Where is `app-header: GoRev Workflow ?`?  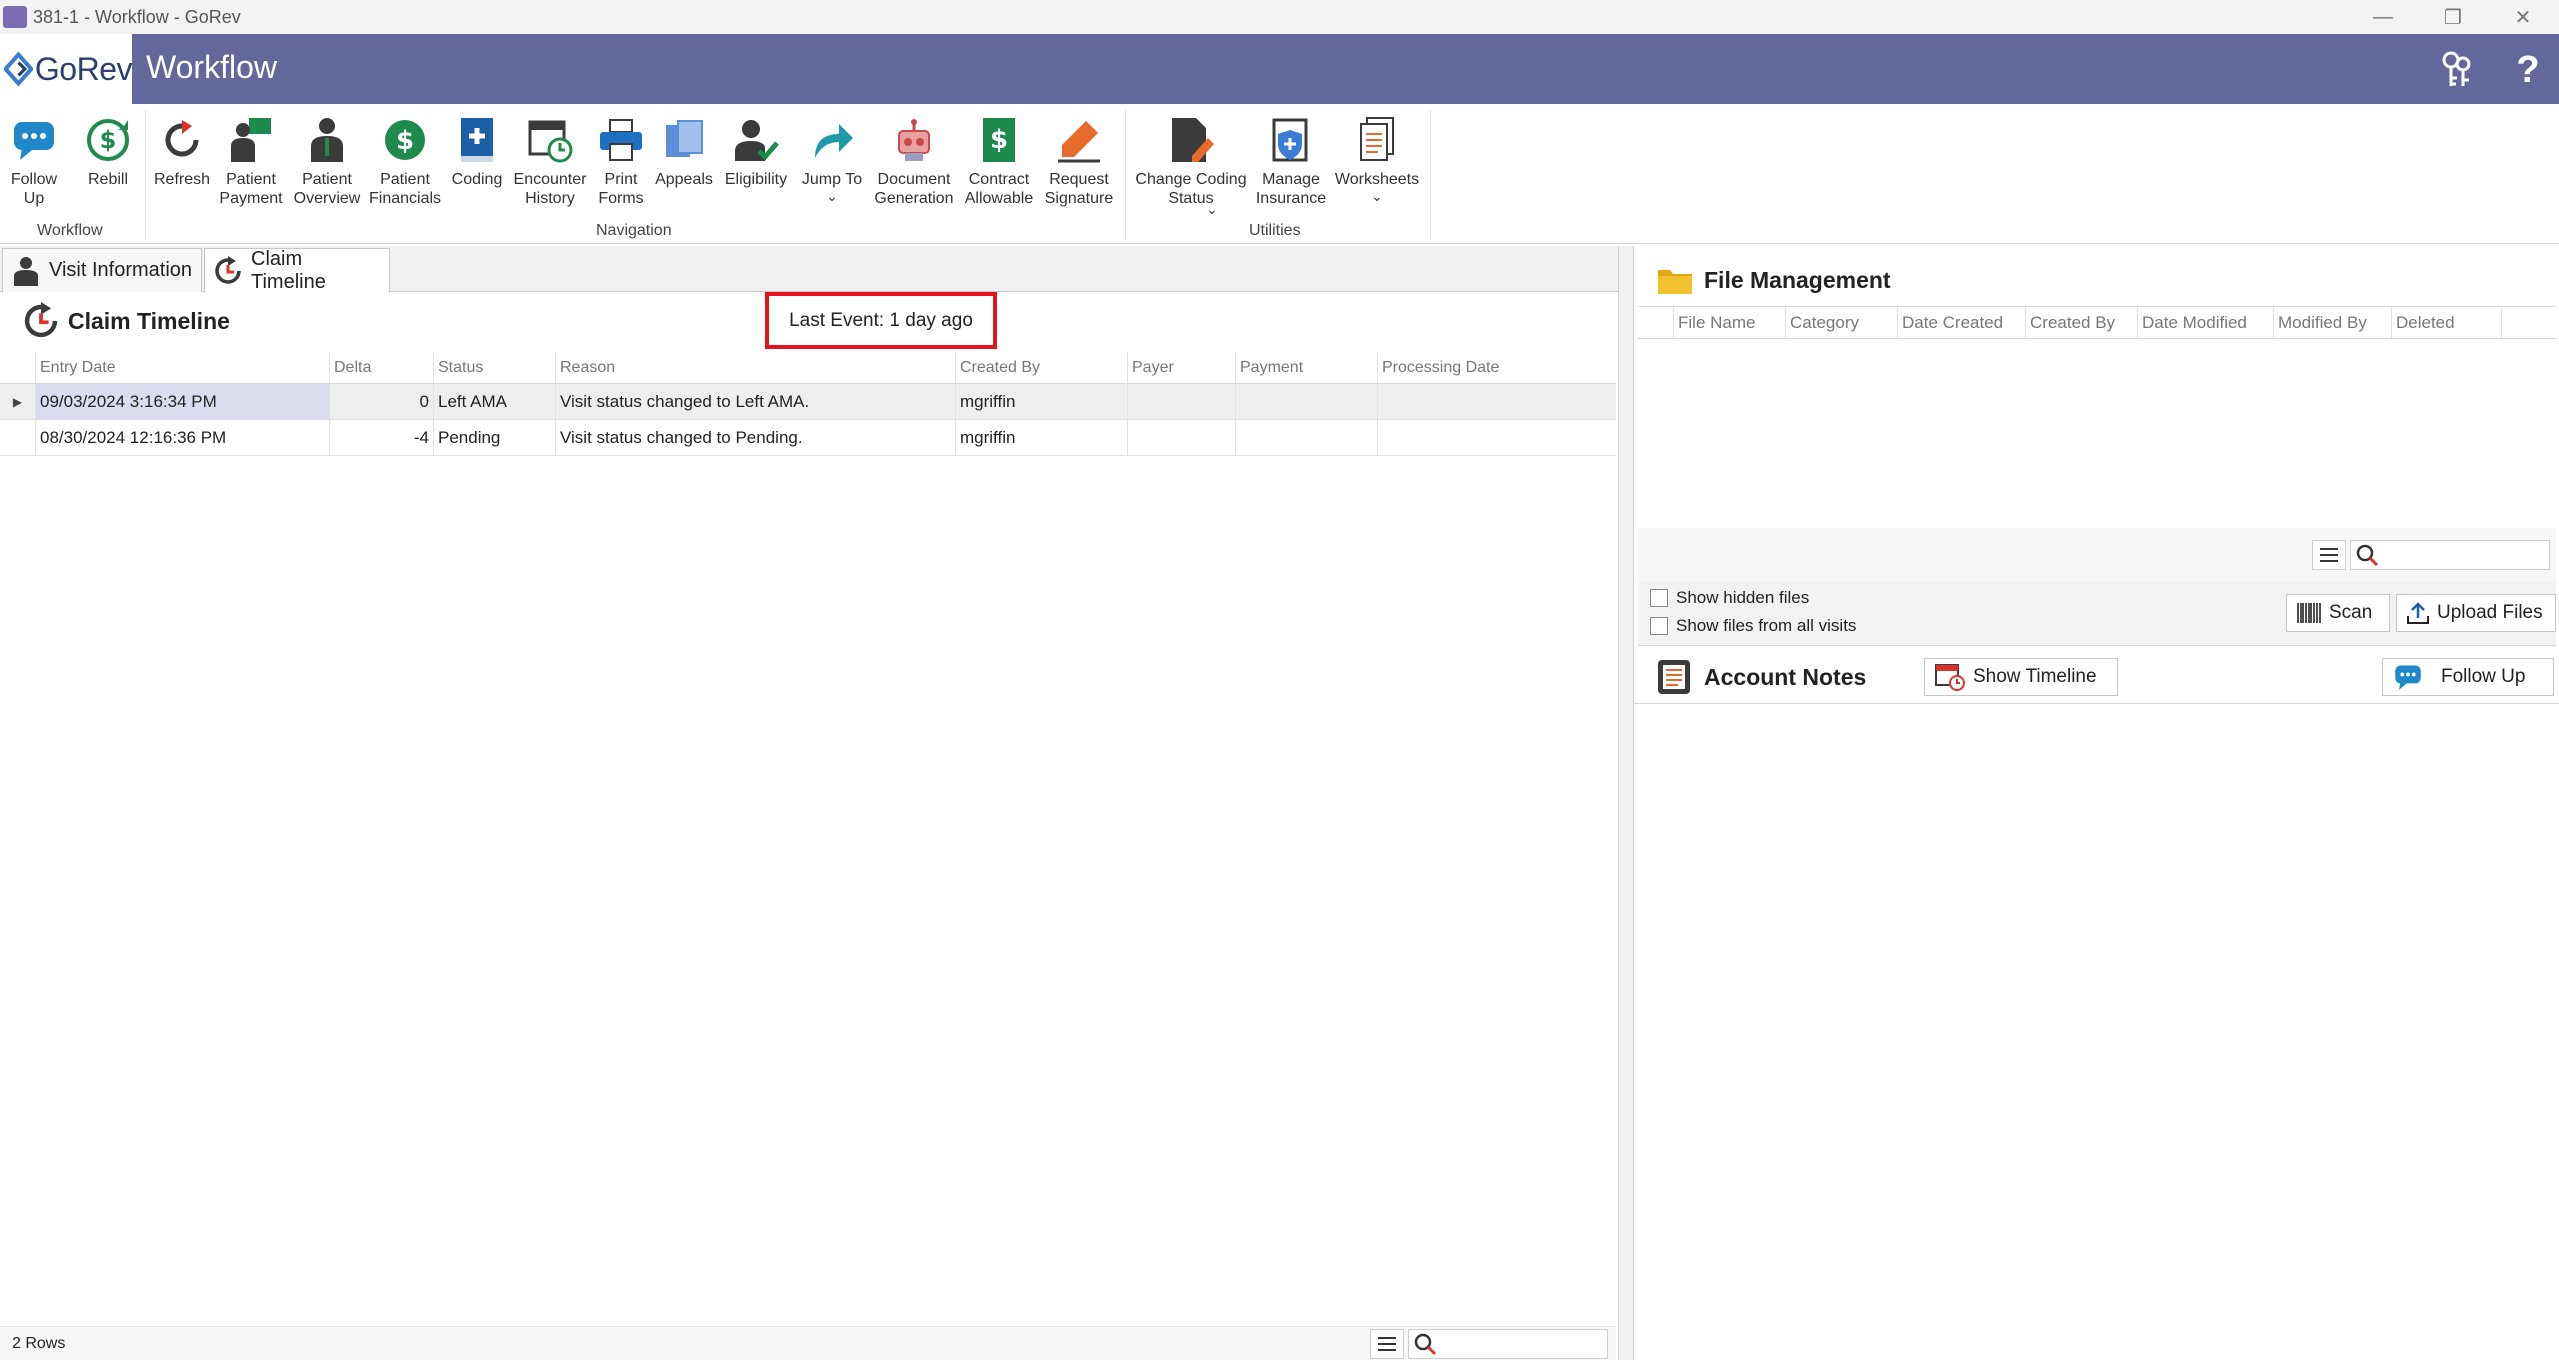
app-header: GoRev Workflow ? is located at coordinates (1279, 69).